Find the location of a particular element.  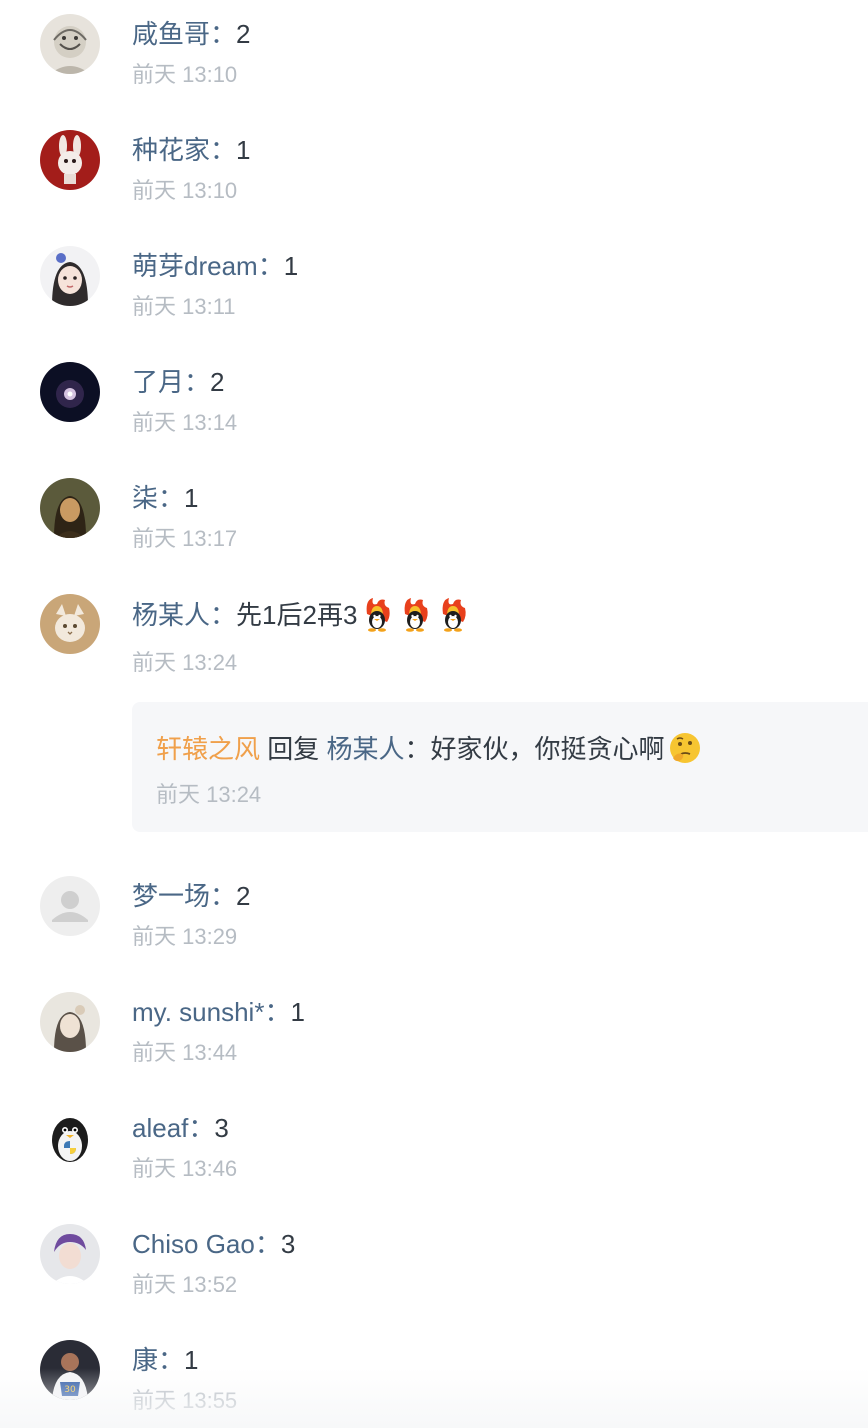

bottom-fade is located at coordinates (434, 1398).